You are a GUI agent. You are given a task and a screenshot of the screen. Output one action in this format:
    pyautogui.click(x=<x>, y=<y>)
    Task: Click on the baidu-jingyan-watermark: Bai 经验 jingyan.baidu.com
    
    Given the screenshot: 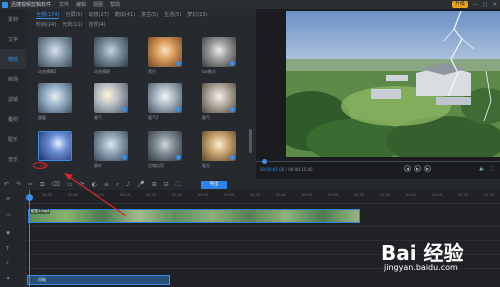 What is the action you would take?
    pyautogui.click(x=422, y=254)
    